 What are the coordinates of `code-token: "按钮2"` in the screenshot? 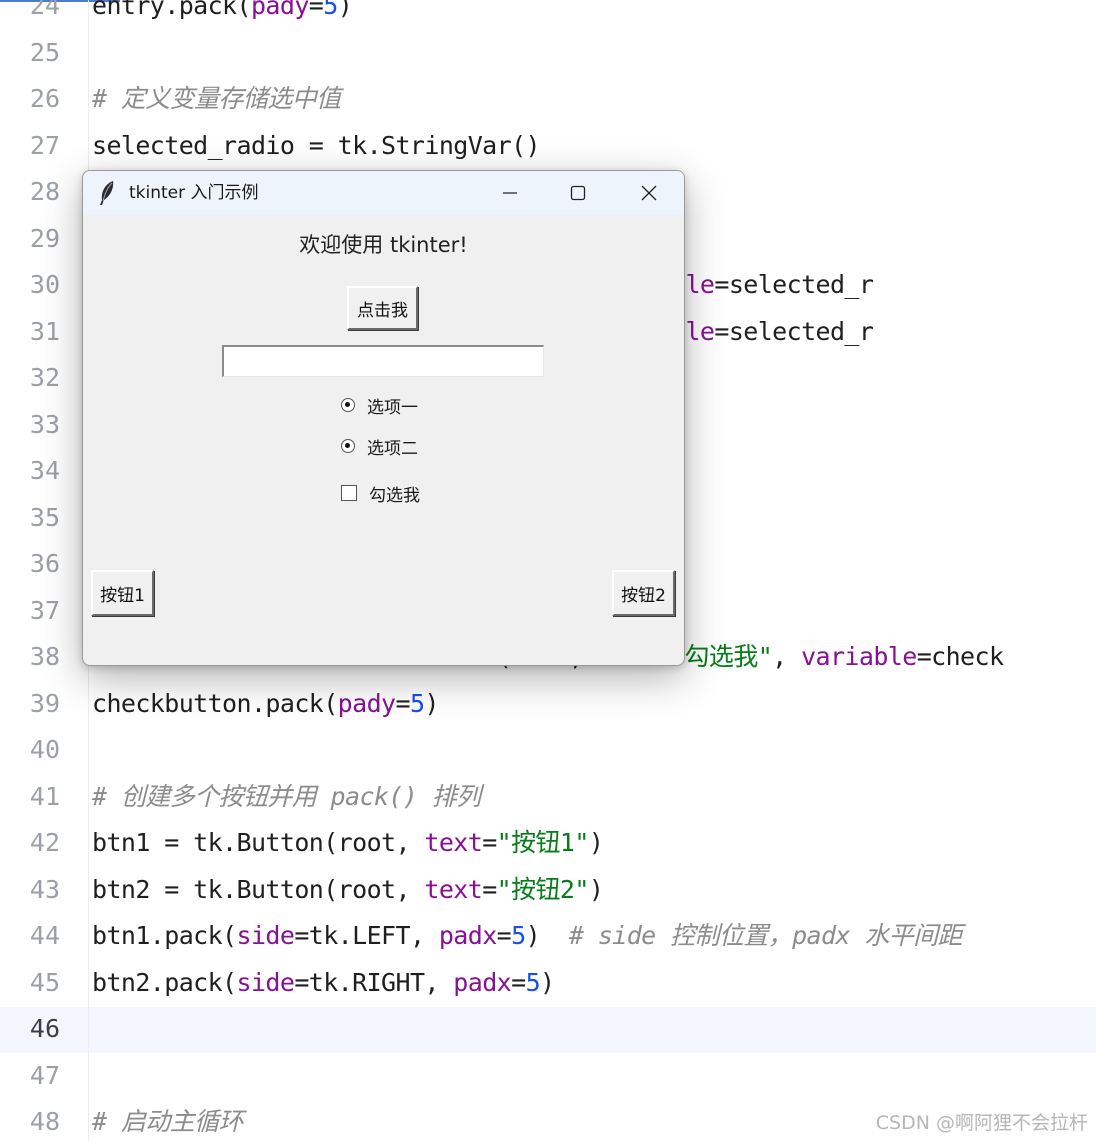 It's located at (543, 889).